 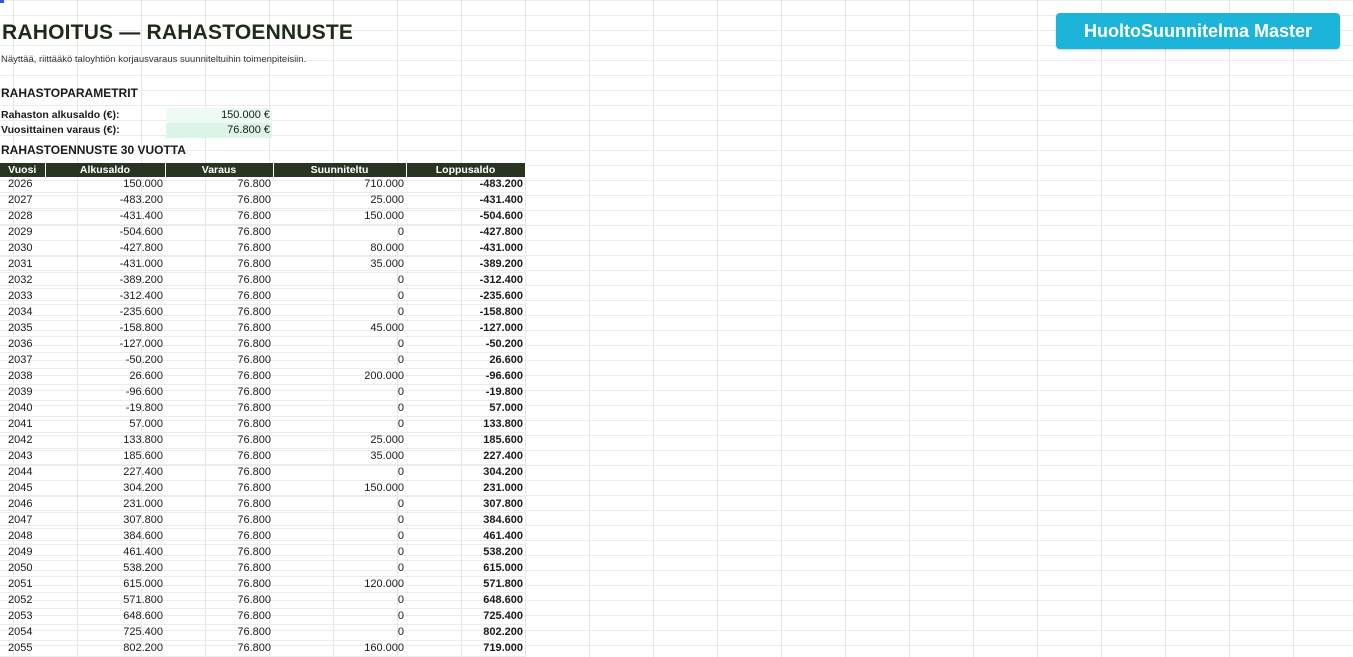 What do you see at coordinates (22, 280) in the screenshot?
I see `cell-year: 2032` at bounding box center [22, 280].